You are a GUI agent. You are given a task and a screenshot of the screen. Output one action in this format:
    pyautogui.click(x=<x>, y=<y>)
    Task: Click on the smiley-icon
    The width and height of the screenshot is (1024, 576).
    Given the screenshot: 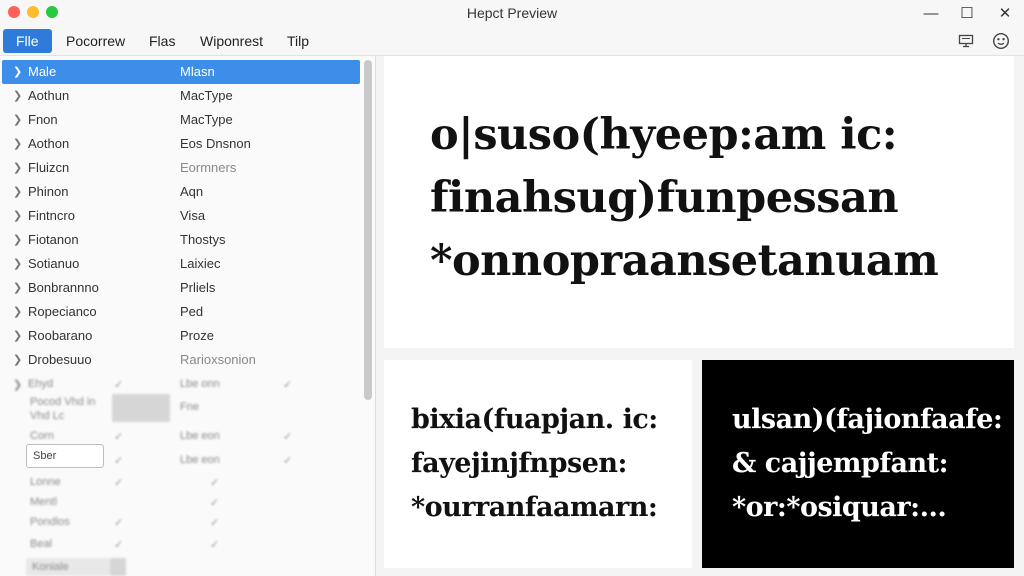 What is the action you would take?
    pyautogui.click(x=1001, y=41)
    